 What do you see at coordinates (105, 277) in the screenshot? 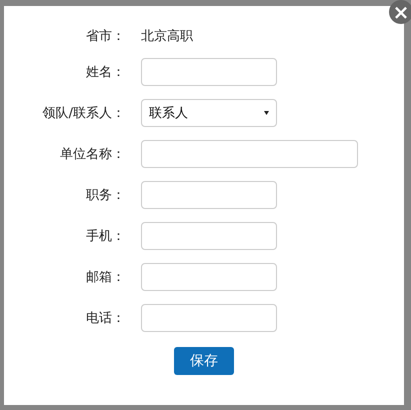
I see `field-label: 邮箱：` at bounding box center [105, 277].